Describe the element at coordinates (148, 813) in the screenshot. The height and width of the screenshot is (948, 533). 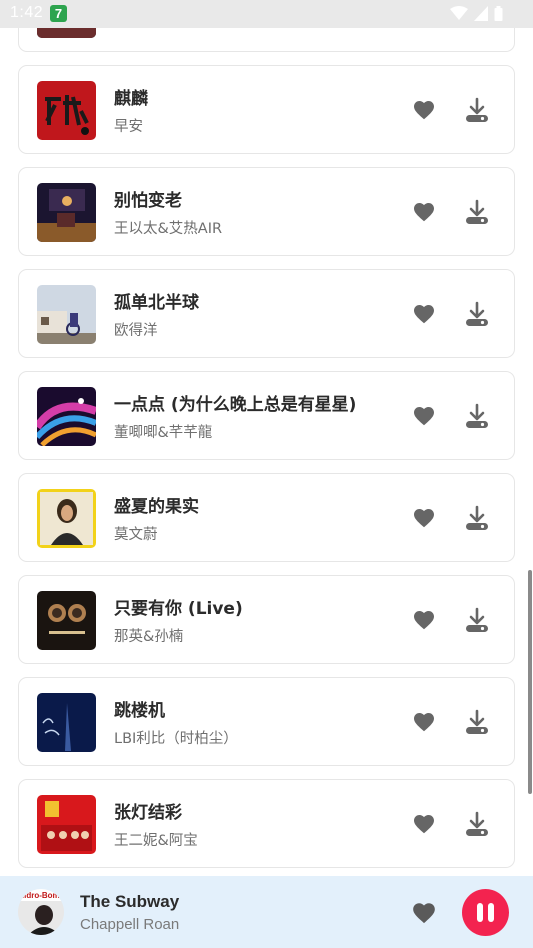
I see `song-title: 张灯结彩` at that location.